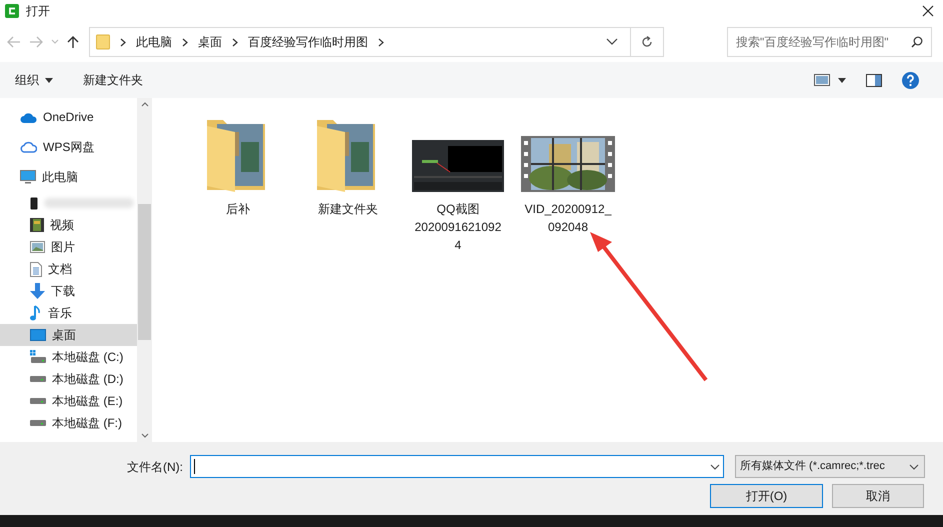 This screenshot has height=527, width=943. I want to click on breadcrumb: 桌面, so click(210, 42).